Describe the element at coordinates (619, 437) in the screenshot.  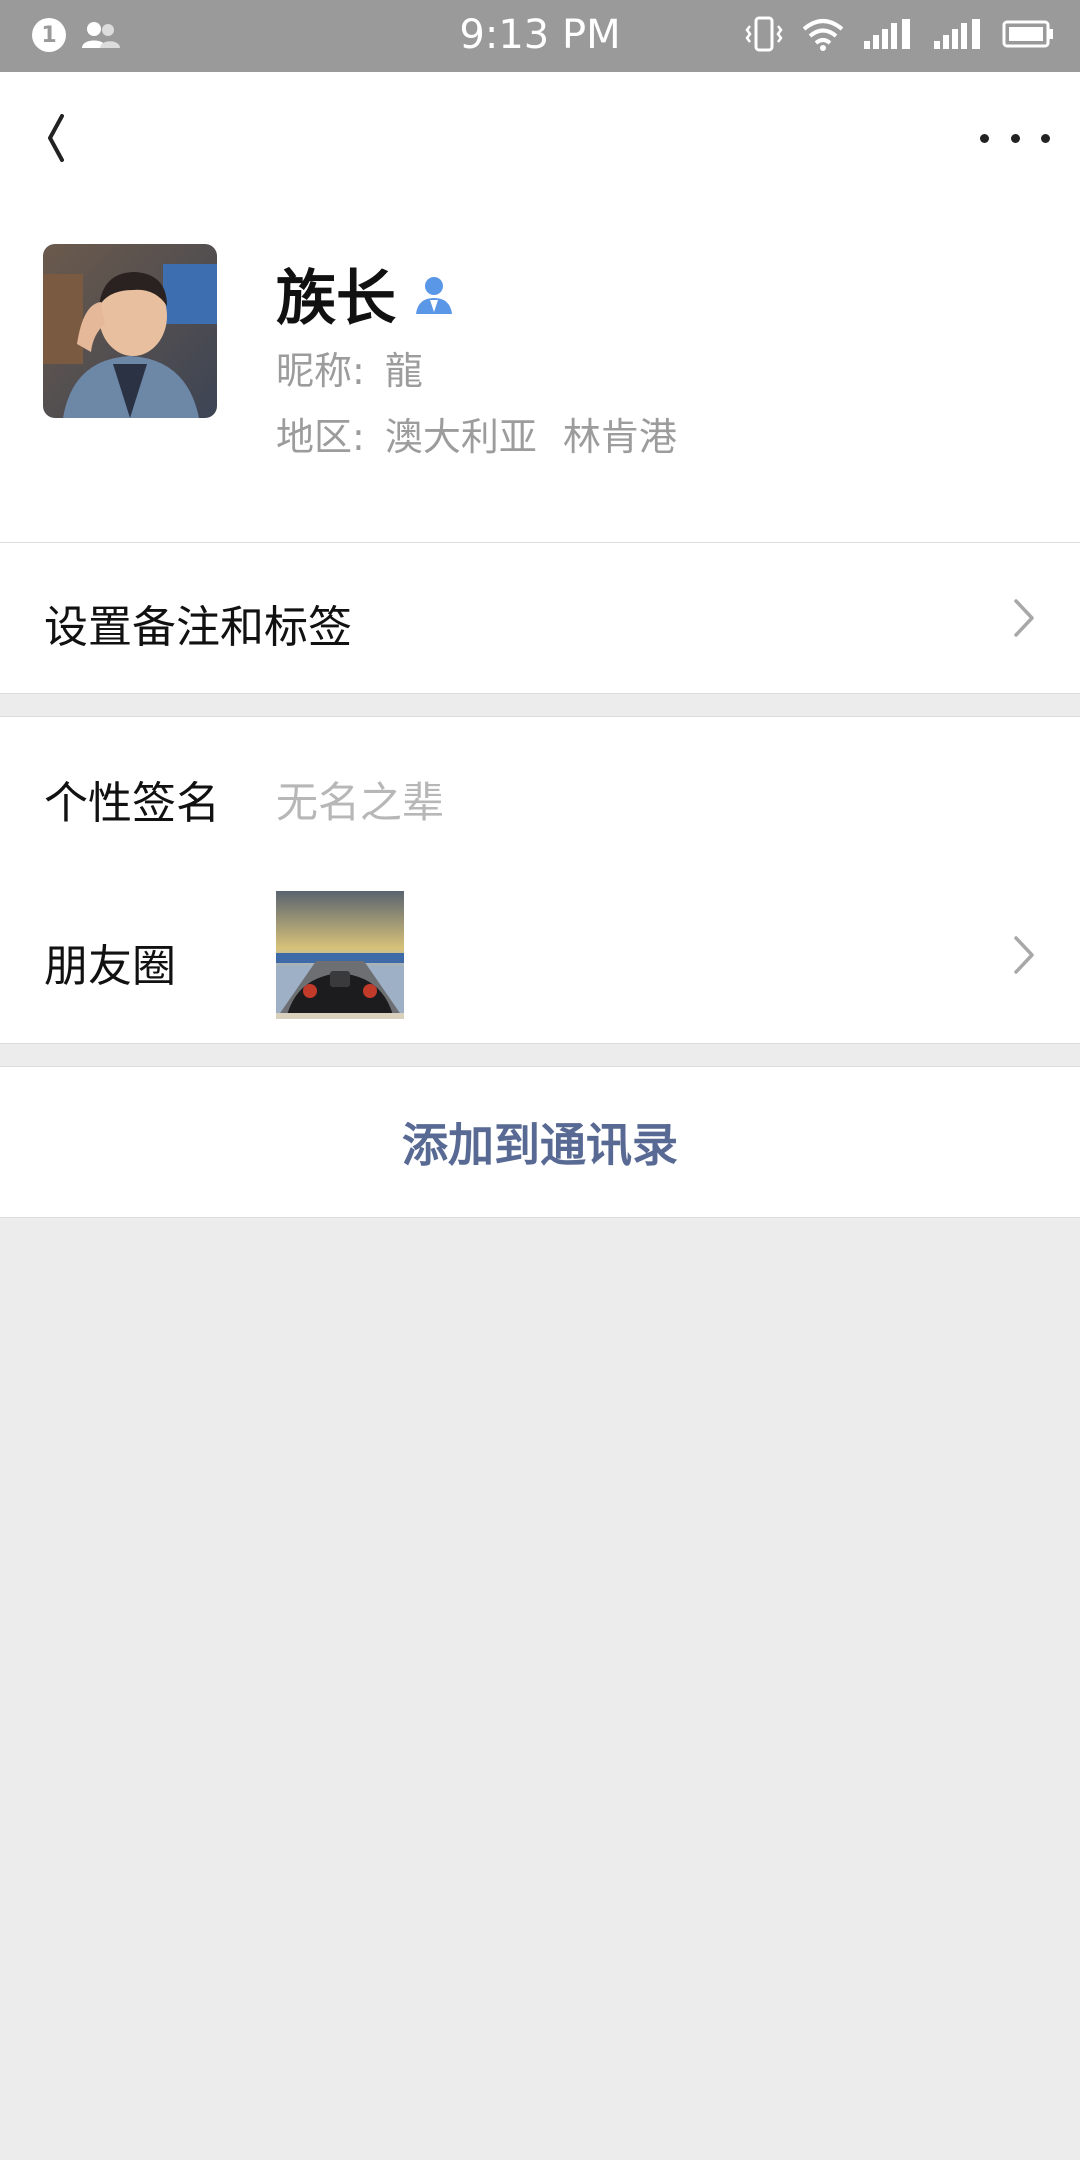
I see `region-city: 林肯港` at that location.